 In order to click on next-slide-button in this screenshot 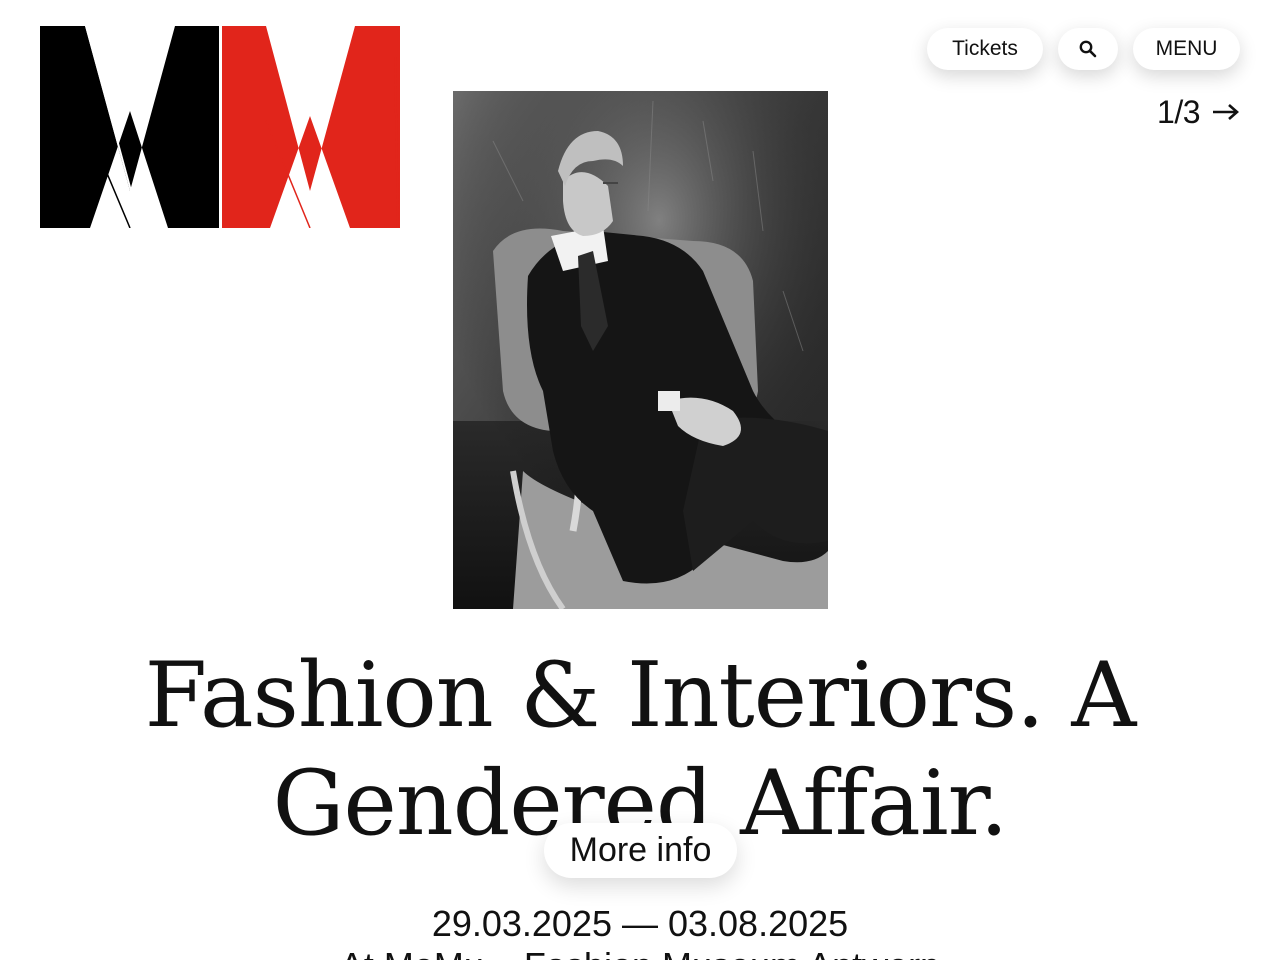, I will do `click(1226, 112)`.